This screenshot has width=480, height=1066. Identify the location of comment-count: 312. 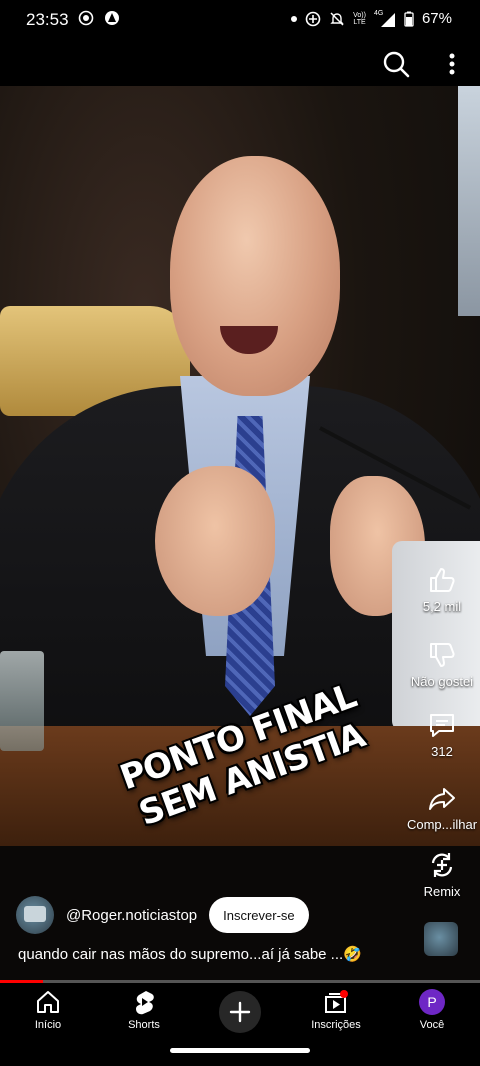
(442, 751).